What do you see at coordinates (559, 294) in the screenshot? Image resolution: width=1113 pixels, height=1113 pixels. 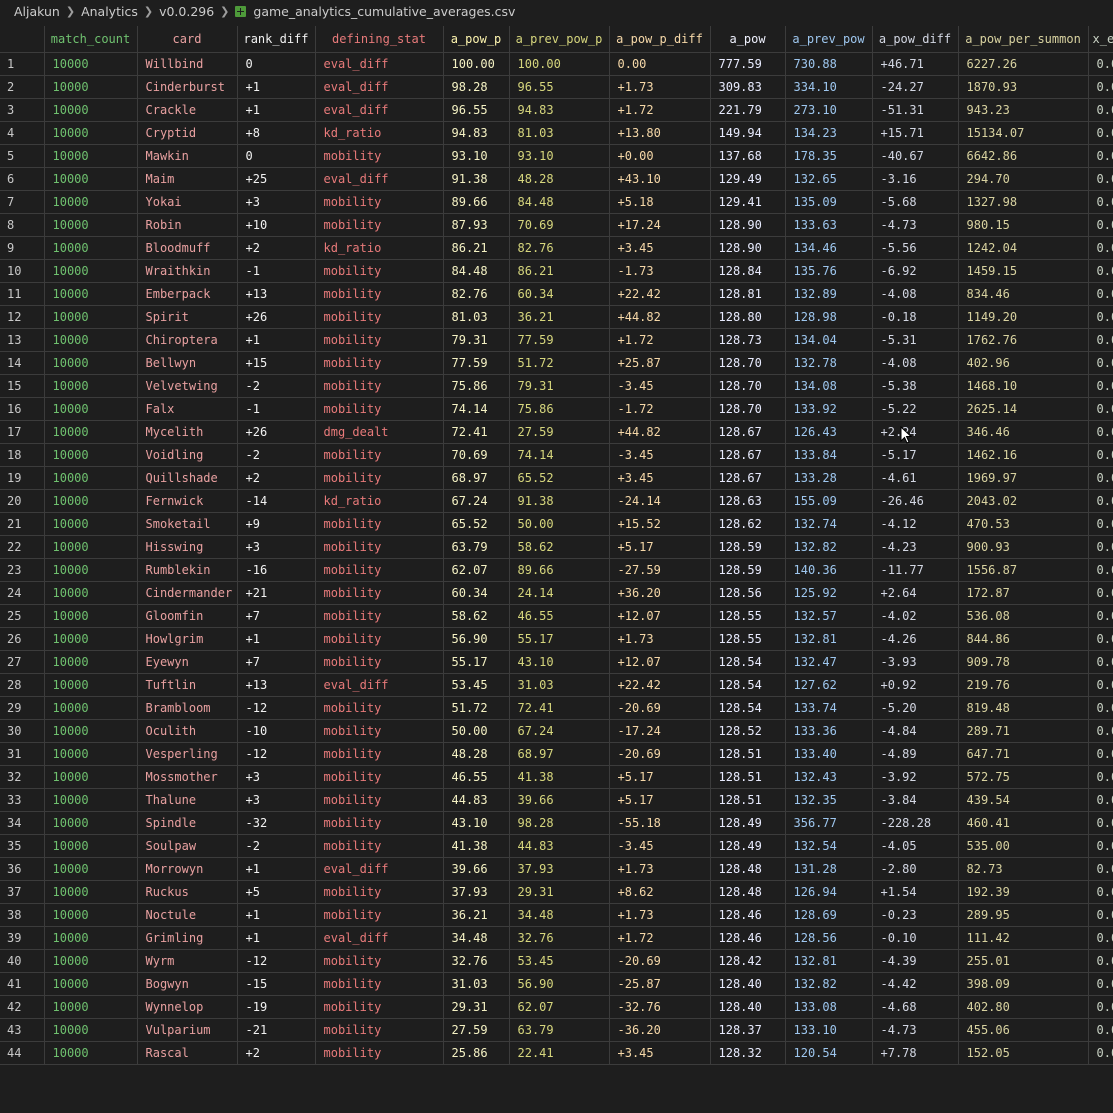 I see `cell-a-prev-pow-p: 60.34` at bounding box center [559, 294].